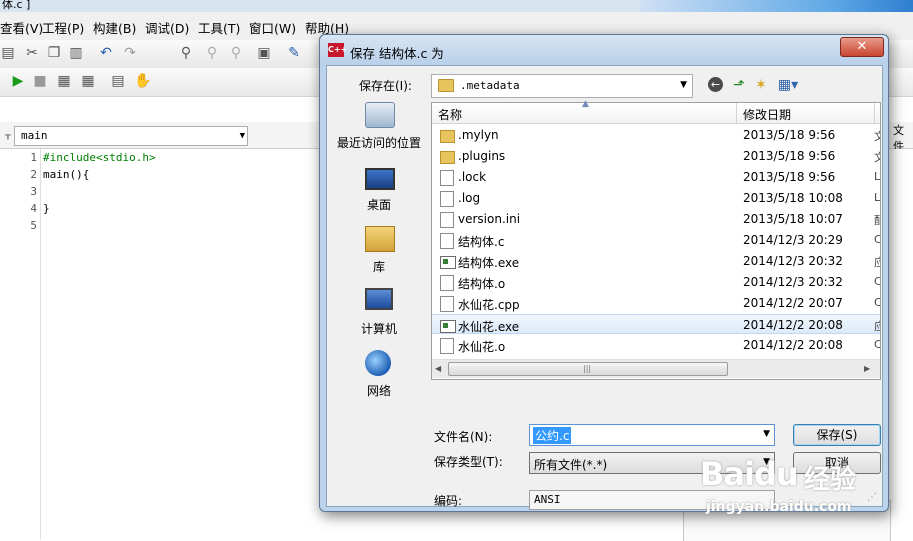  Describe the element at coordinates (468, 462) in the screenshot. I see `filetype-label: 保存类型(T):` at that location.